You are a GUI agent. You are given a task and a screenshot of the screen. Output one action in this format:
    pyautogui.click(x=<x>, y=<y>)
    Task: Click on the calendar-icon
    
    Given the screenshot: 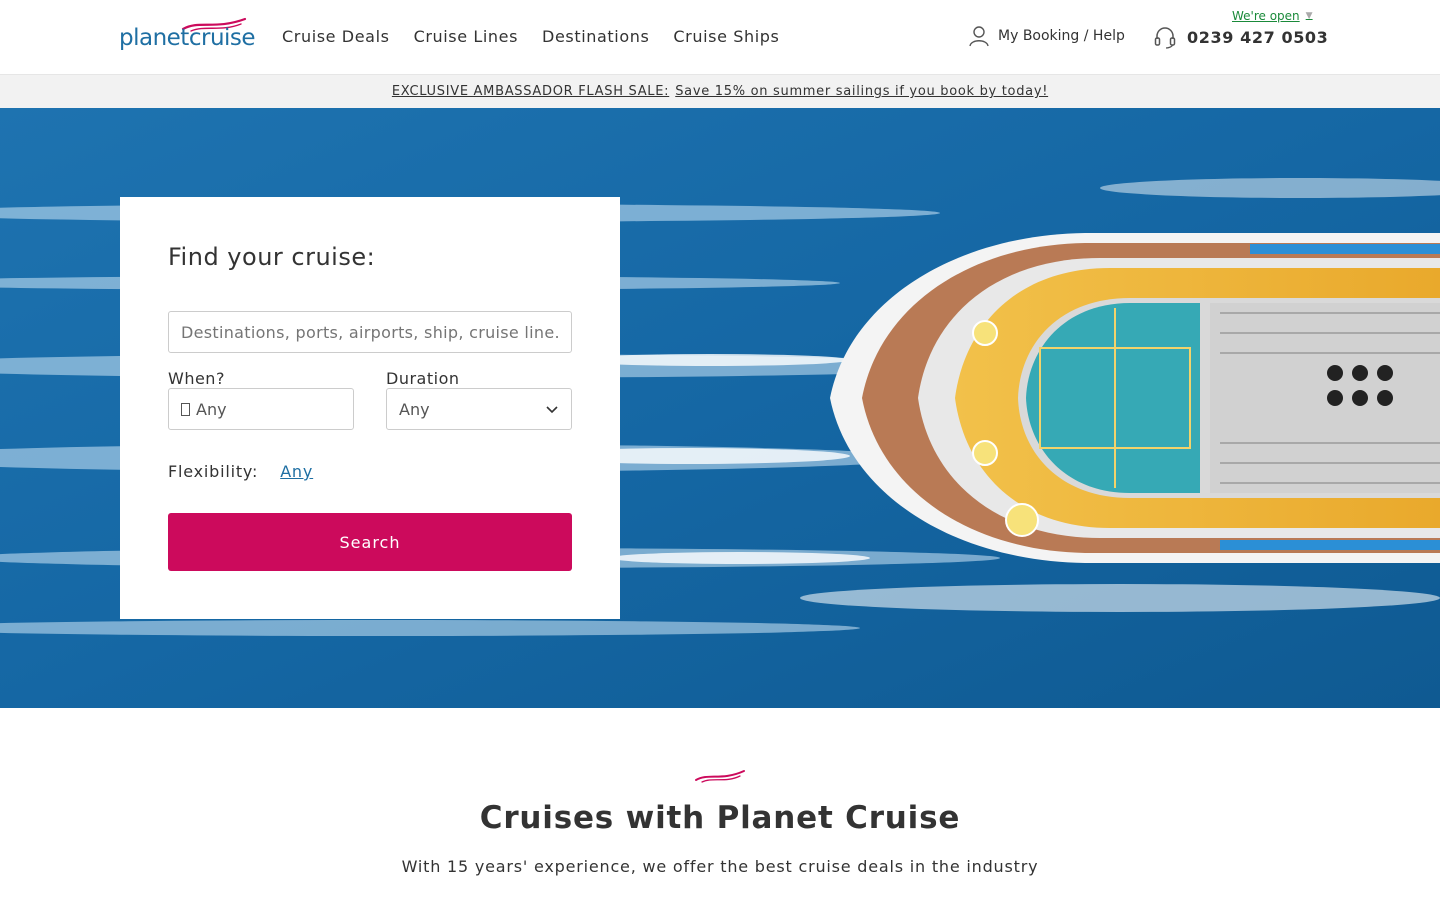 What is the action you would take?
    pyautogui.click(x=185, y=409)
    